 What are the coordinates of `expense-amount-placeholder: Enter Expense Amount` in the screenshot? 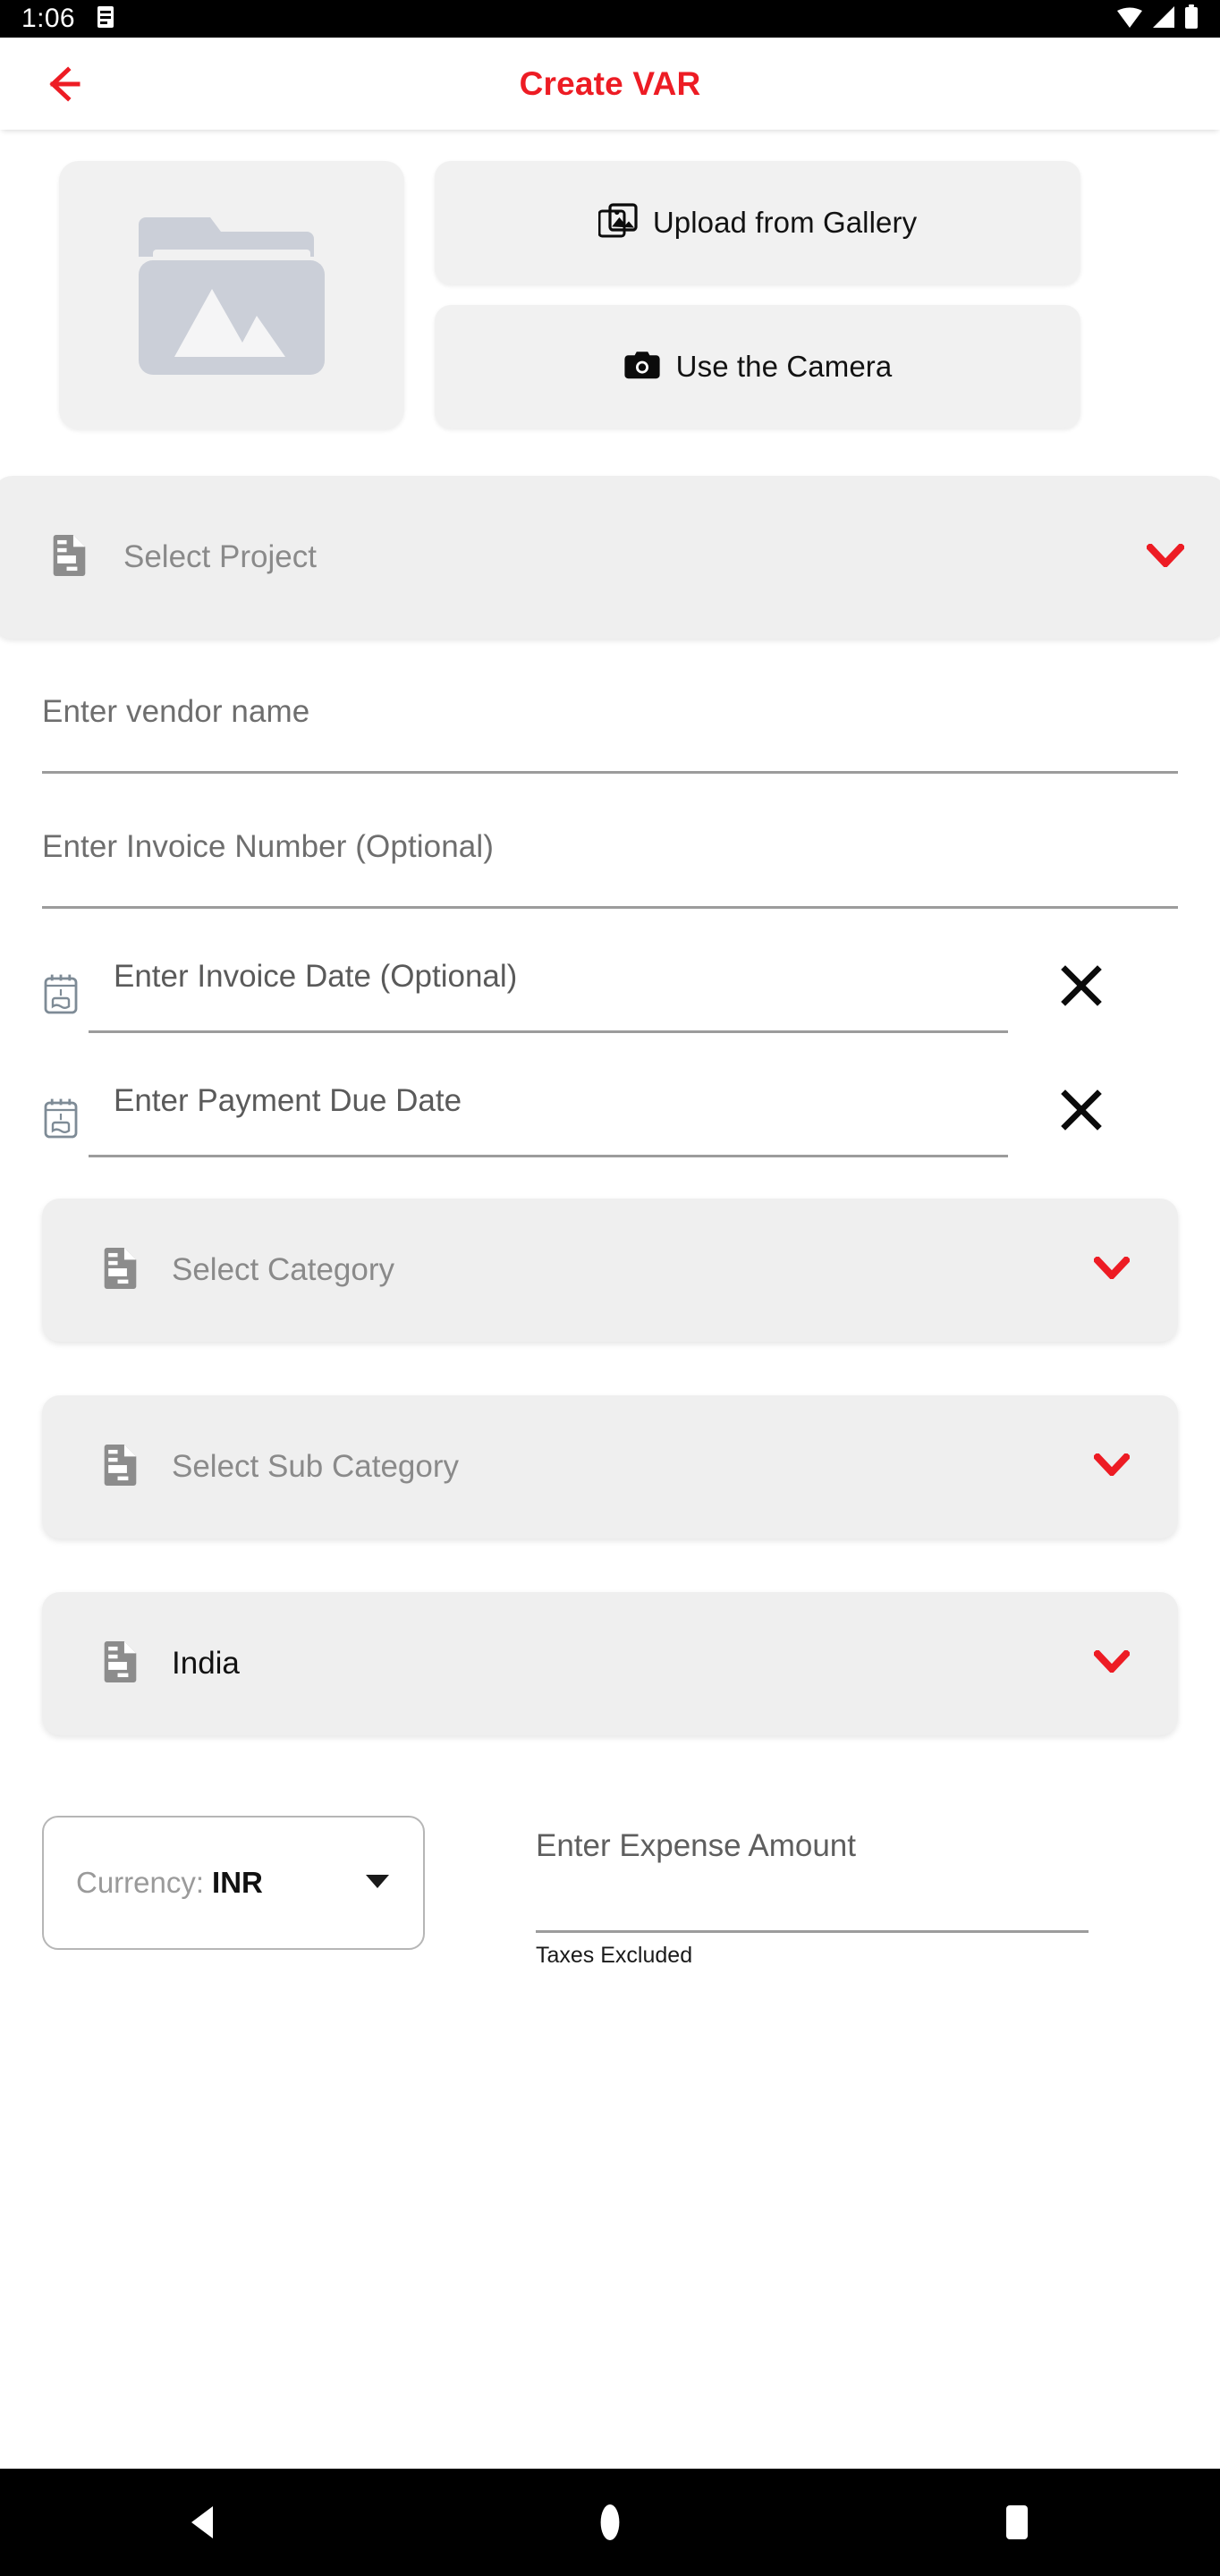 It's located at (696, 1845).